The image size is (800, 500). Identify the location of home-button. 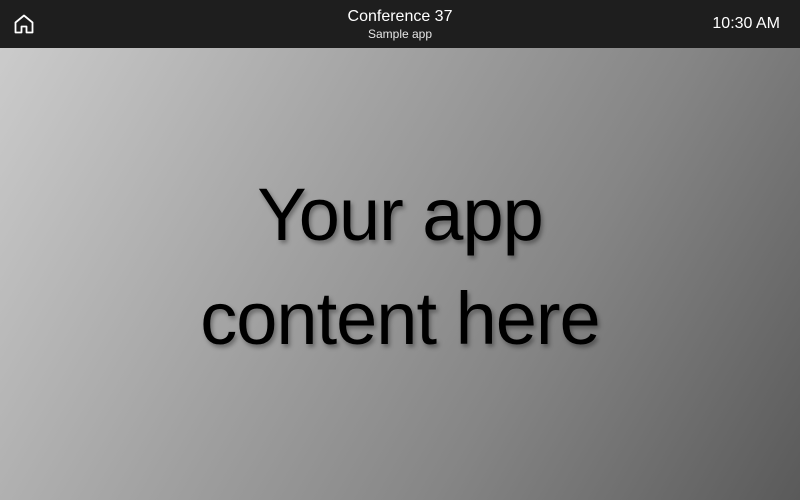
(24, 24).